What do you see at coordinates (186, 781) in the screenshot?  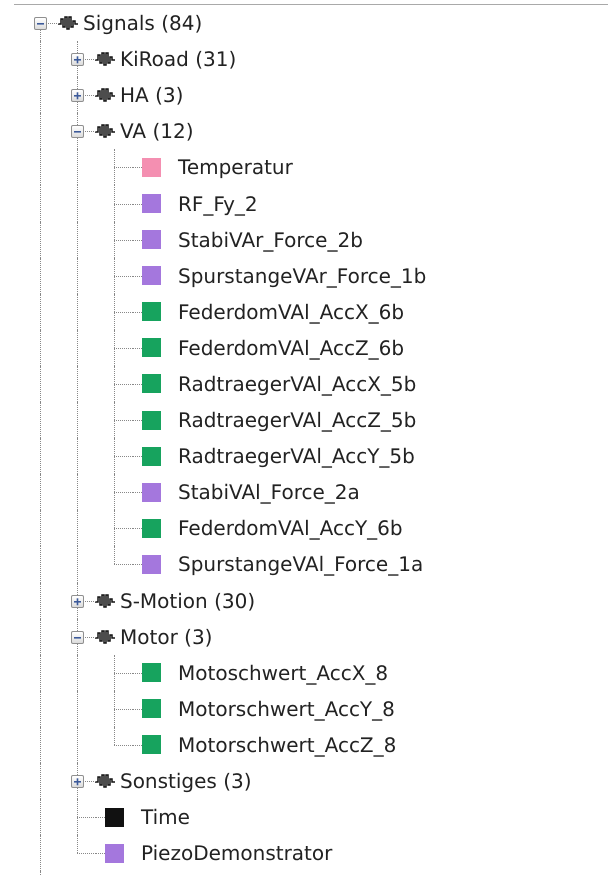 I see `tree-item: Sonstiges (3)` at bounding box center [186, 781].